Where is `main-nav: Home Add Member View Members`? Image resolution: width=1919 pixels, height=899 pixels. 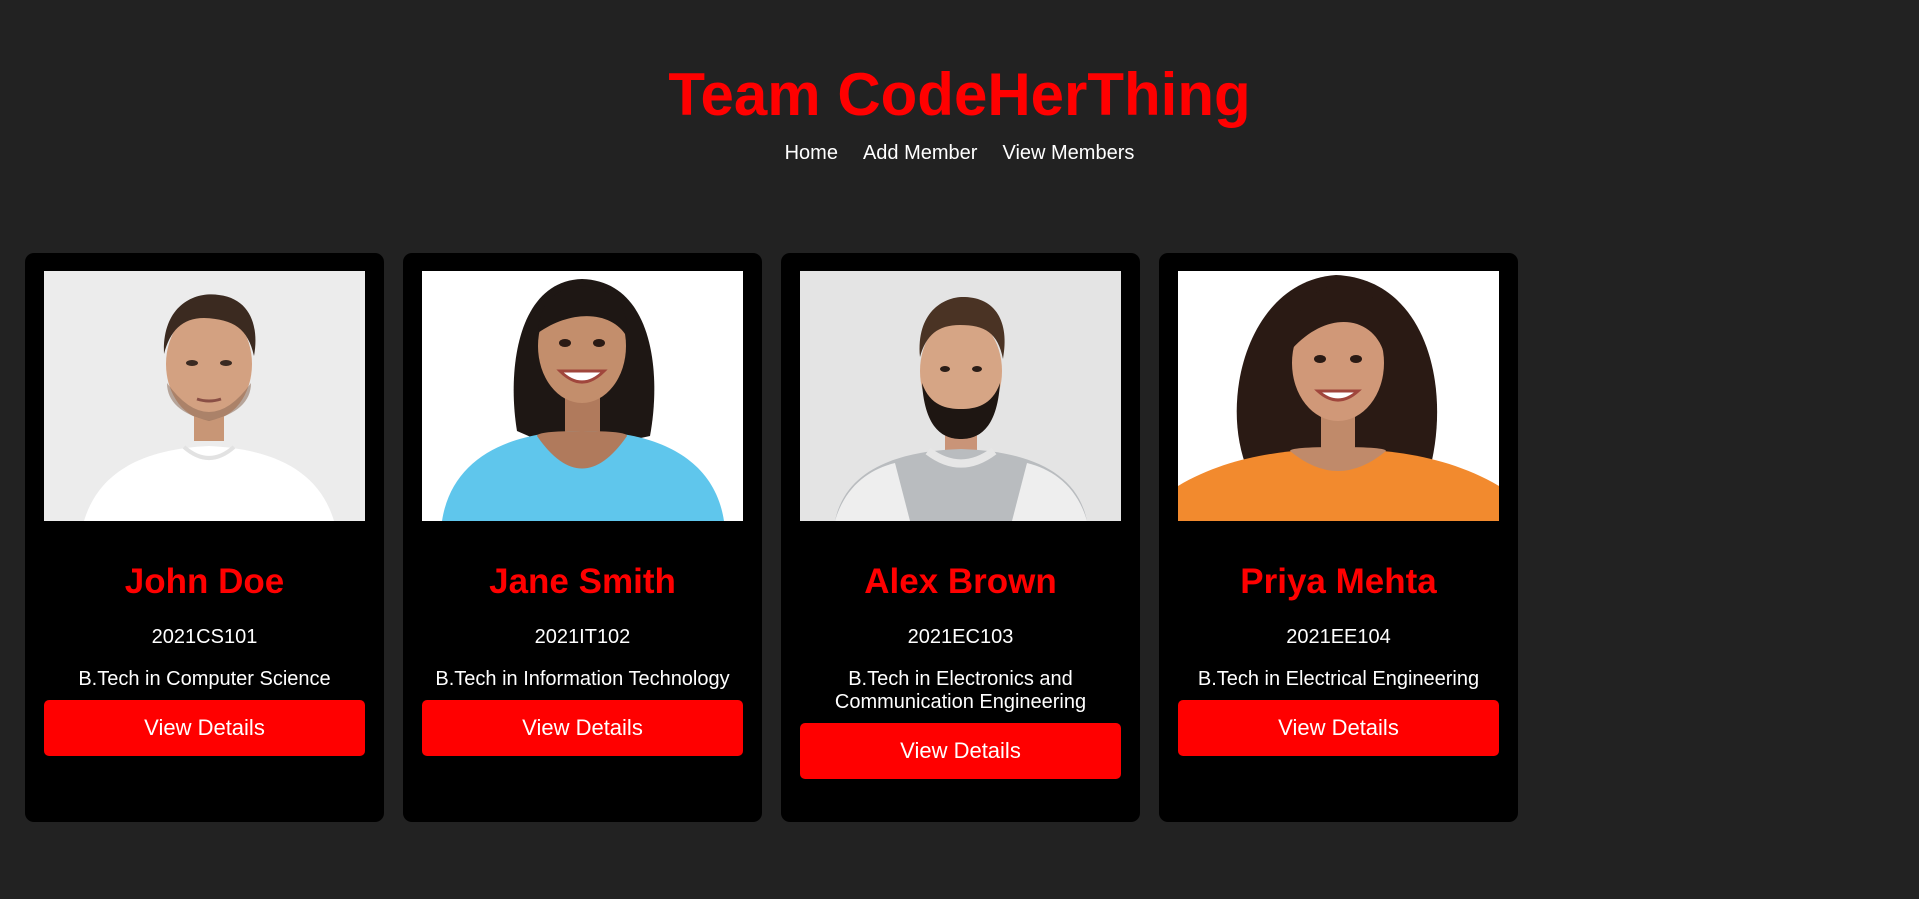 main-nav: Home Add Member View Members is located at coordinates (959, 153).